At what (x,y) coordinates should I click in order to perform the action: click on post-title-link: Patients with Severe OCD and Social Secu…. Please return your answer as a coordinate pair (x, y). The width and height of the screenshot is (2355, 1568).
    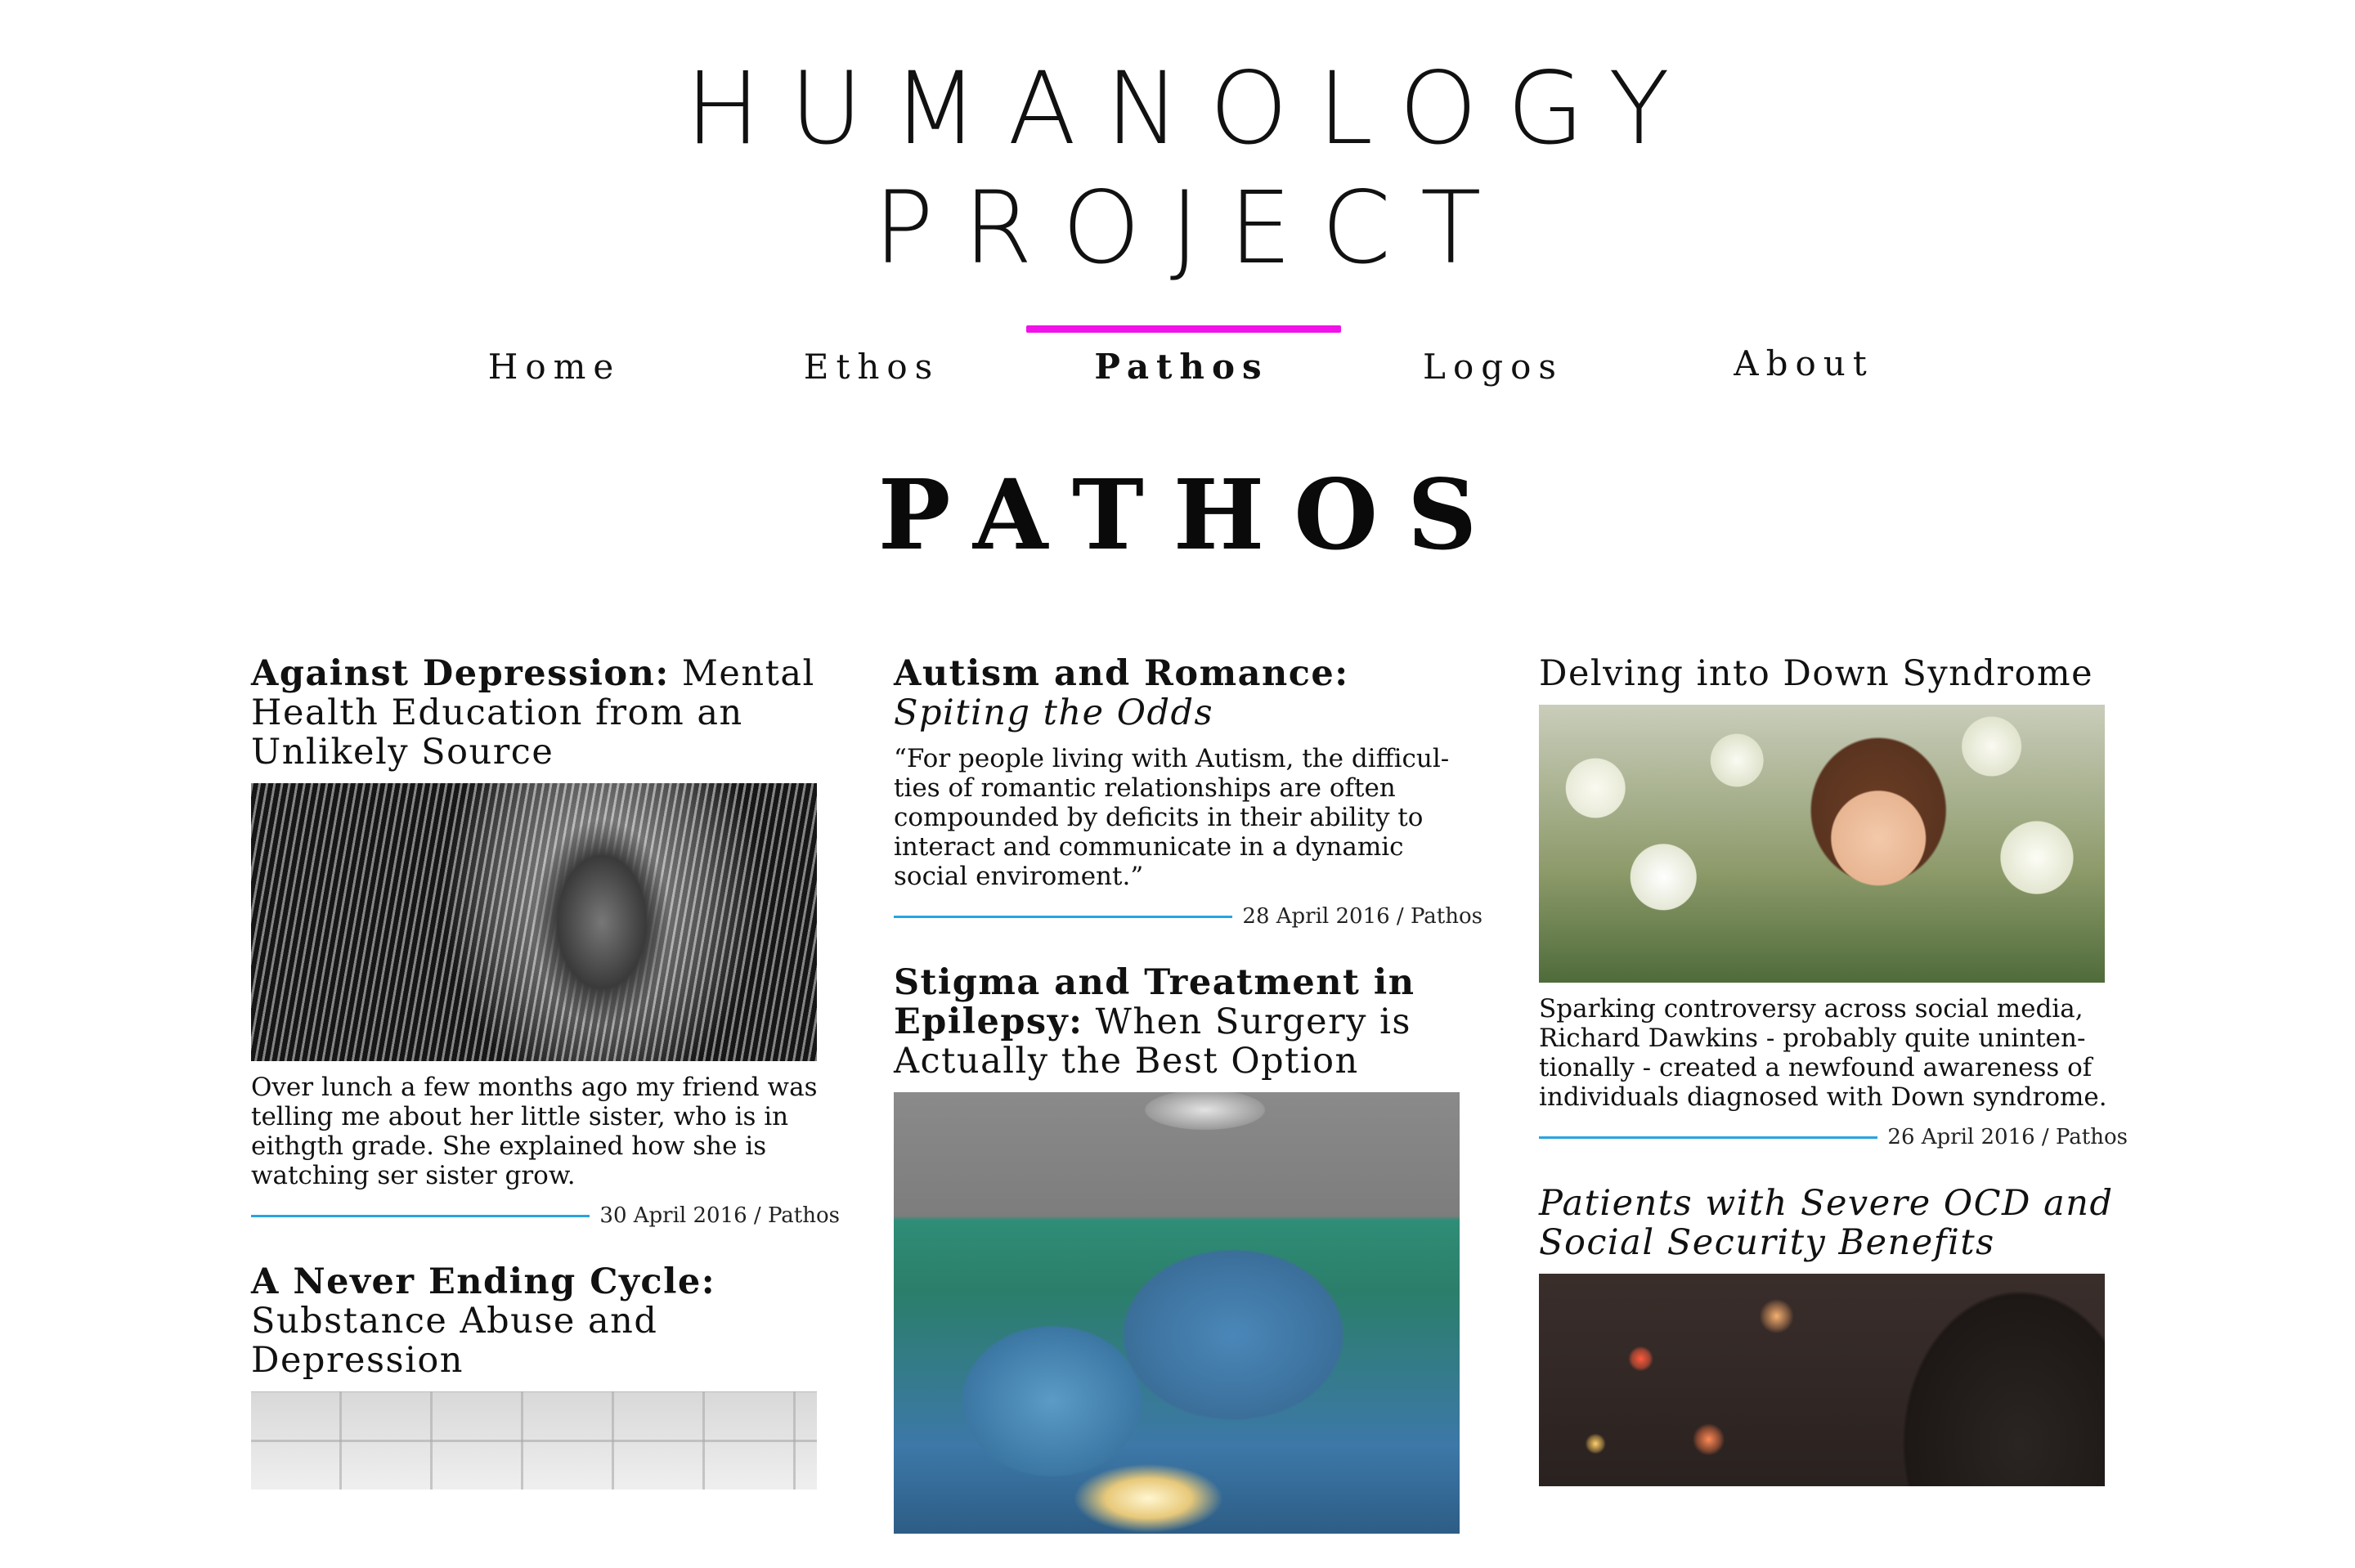
    Looking at the image, I should click on (1834, 1223).